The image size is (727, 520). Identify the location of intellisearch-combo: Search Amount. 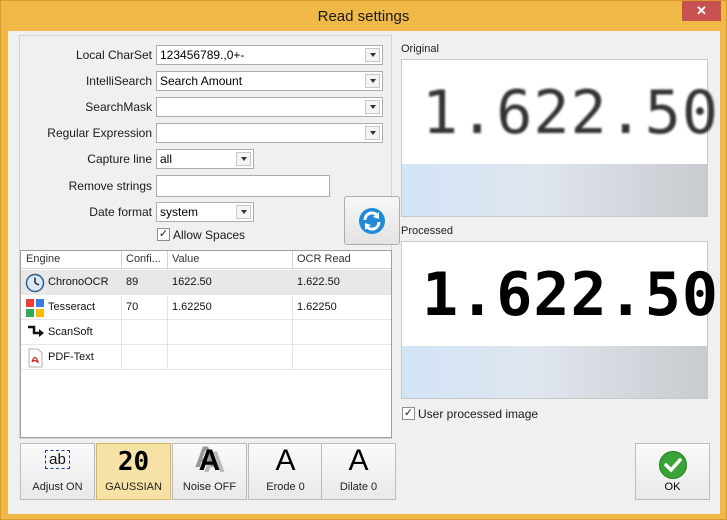
(269, 81).